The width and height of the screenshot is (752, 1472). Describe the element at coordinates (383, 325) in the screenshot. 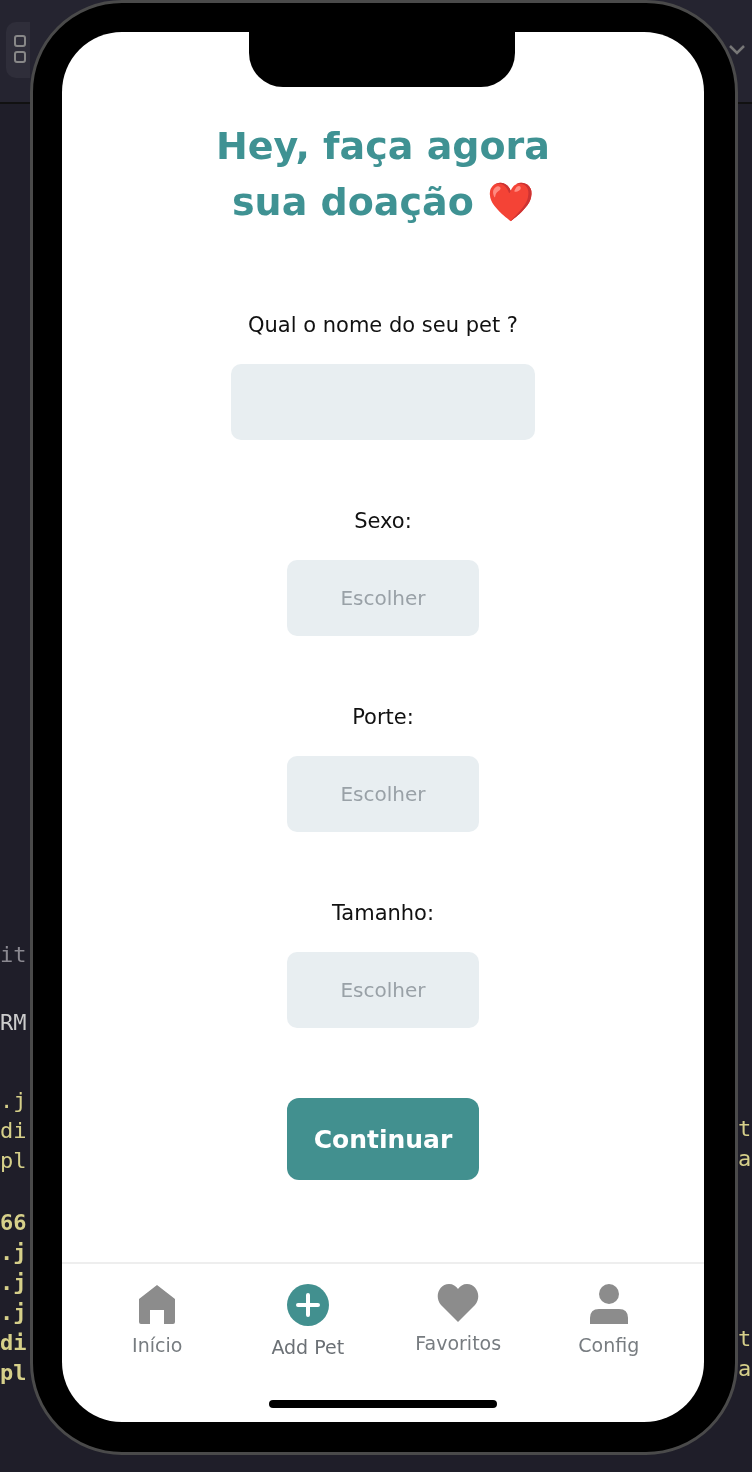

I see `field-label: Qual o nome do seu pet ?` at that location.